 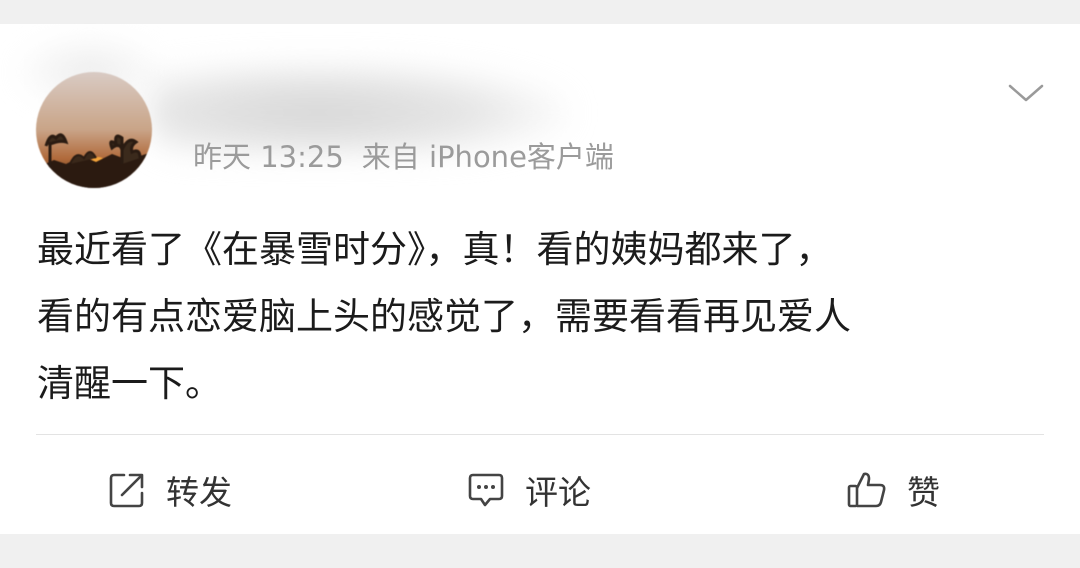 I want to click on avatar, so click(x=94, y=130).